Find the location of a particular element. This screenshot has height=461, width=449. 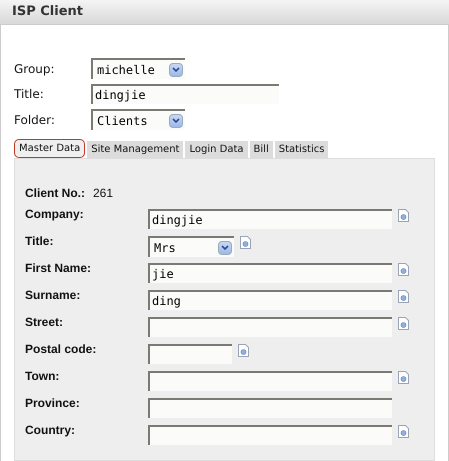

dropdown: michelle is located at coordinates (138, 68).